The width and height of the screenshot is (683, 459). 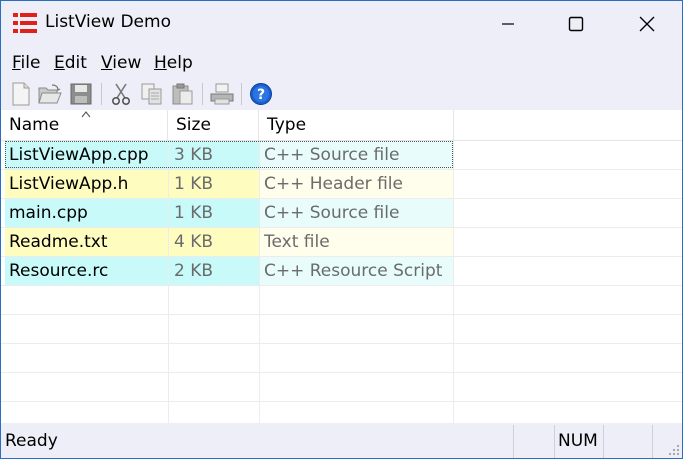 I want to click on column-header-type-label: Type, so click(x=287, y=125).